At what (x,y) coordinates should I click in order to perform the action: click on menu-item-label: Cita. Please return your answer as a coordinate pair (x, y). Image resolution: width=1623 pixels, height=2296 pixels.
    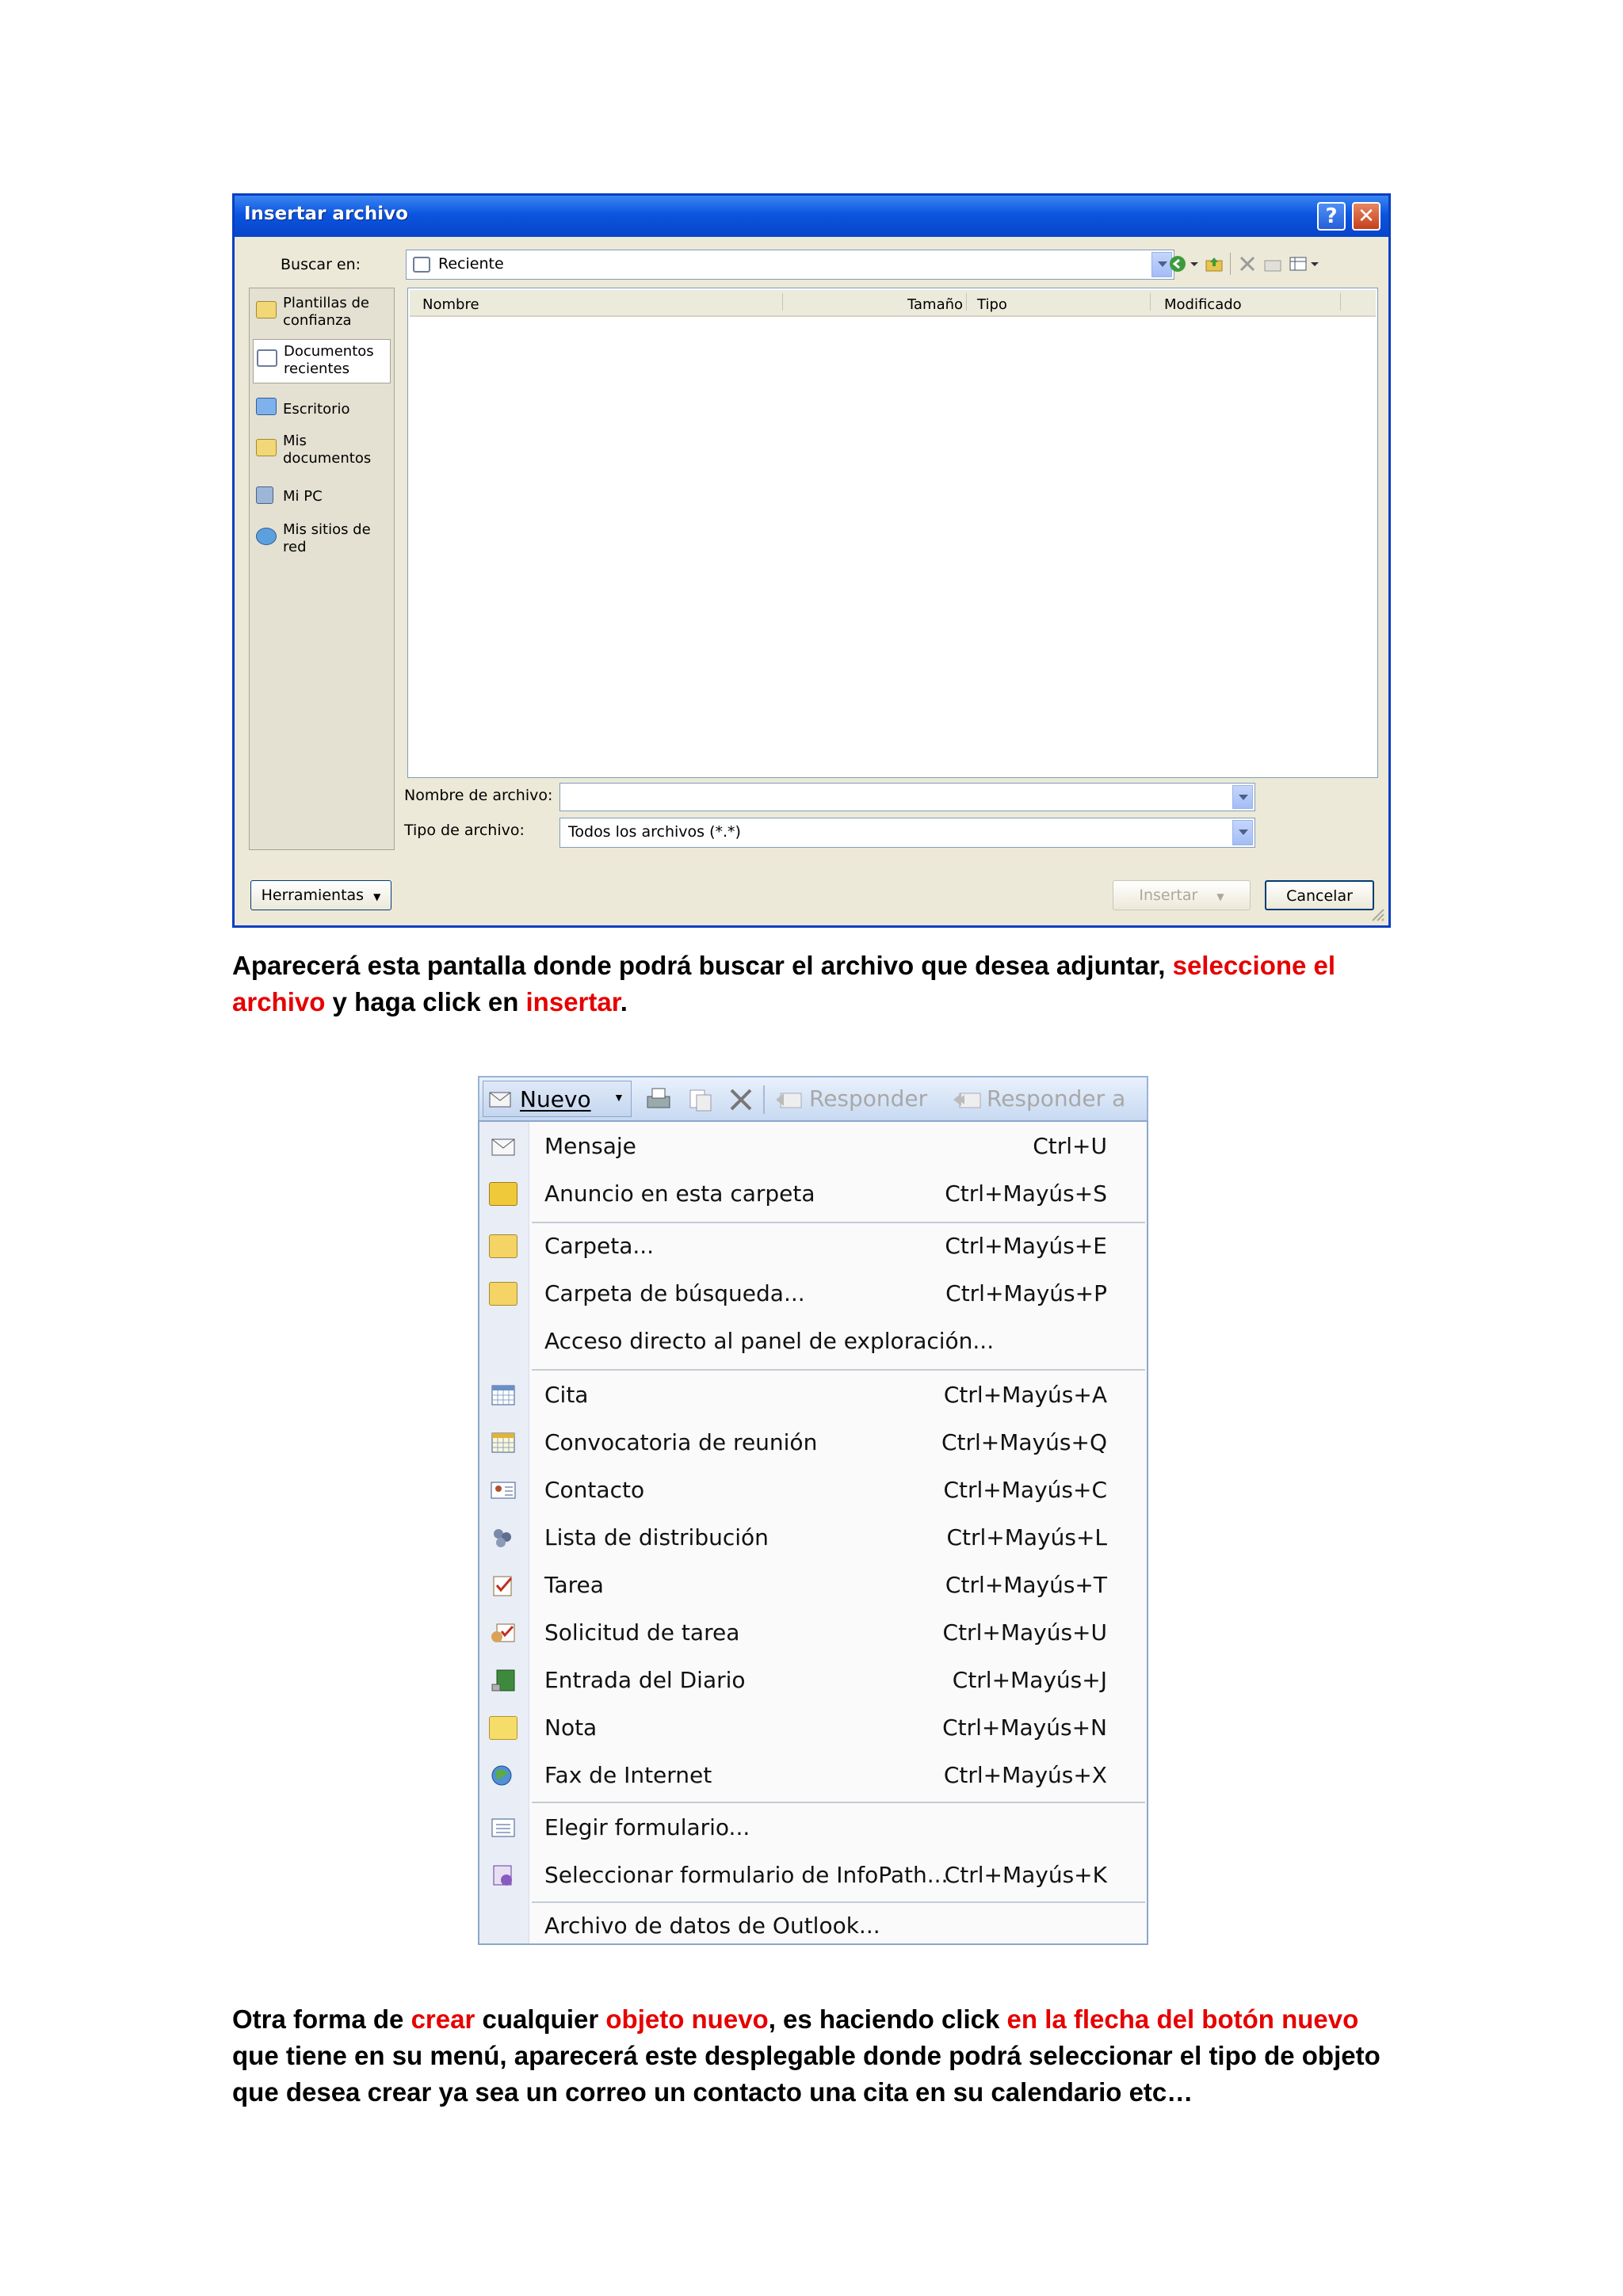
    Looking at the image, I should click on (566, 1395).